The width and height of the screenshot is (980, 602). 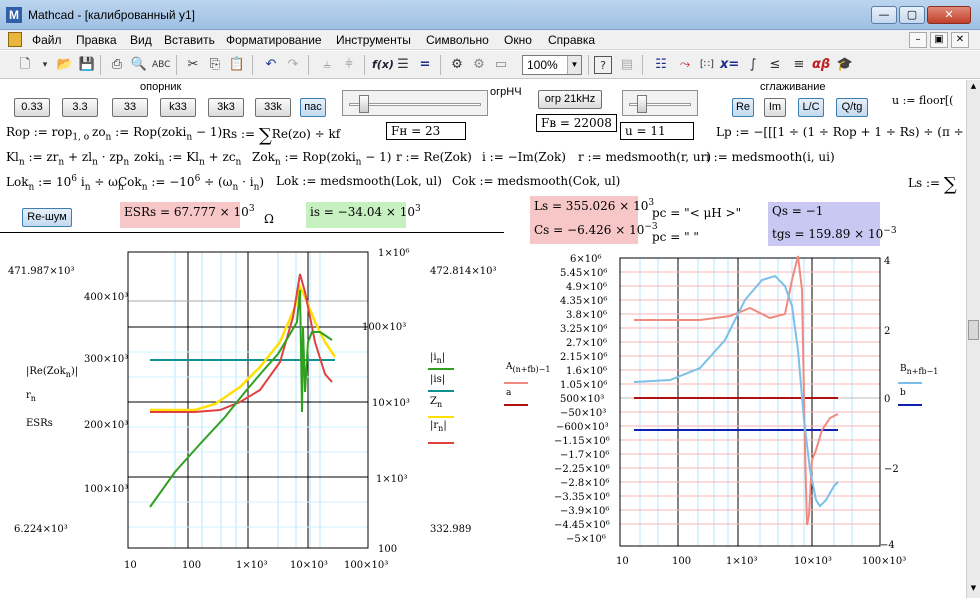 I want to click on print-icon: ⎙, so click(x=117, y=65).